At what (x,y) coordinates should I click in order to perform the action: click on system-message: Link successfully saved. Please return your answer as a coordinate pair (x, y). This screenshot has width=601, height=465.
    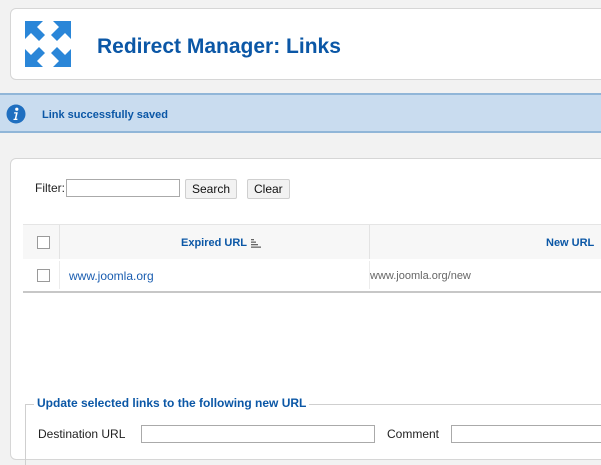
    Looking at the image, I should click on (300, 113).